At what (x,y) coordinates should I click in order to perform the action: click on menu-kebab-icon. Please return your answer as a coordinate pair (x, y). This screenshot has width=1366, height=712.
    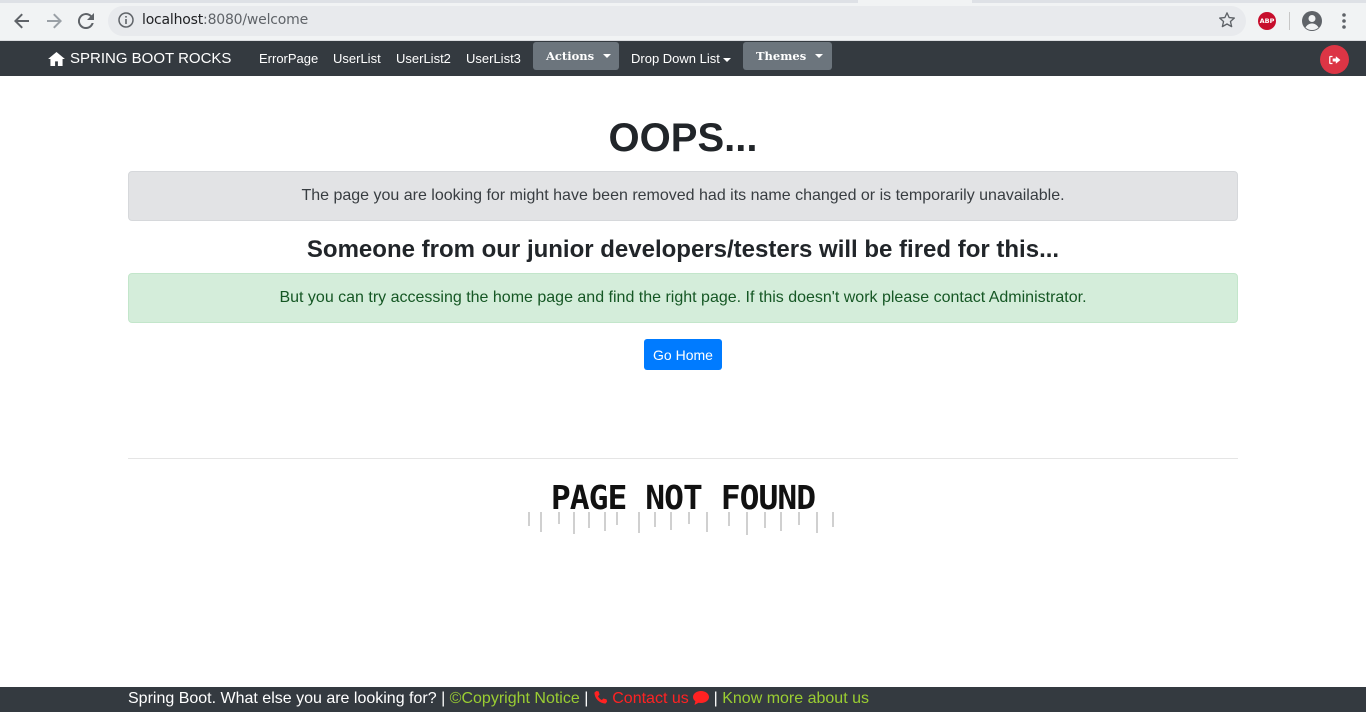
    Looking at the image, I should click on (1344, 21).